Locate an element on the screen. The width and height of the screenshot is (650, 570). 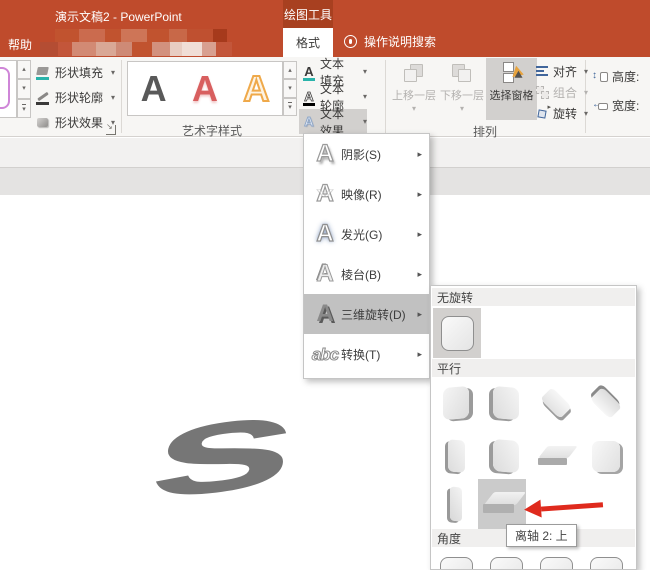
menu-item-bevel: A 棱台(B) ▸ is located at coordinates (366, 274).